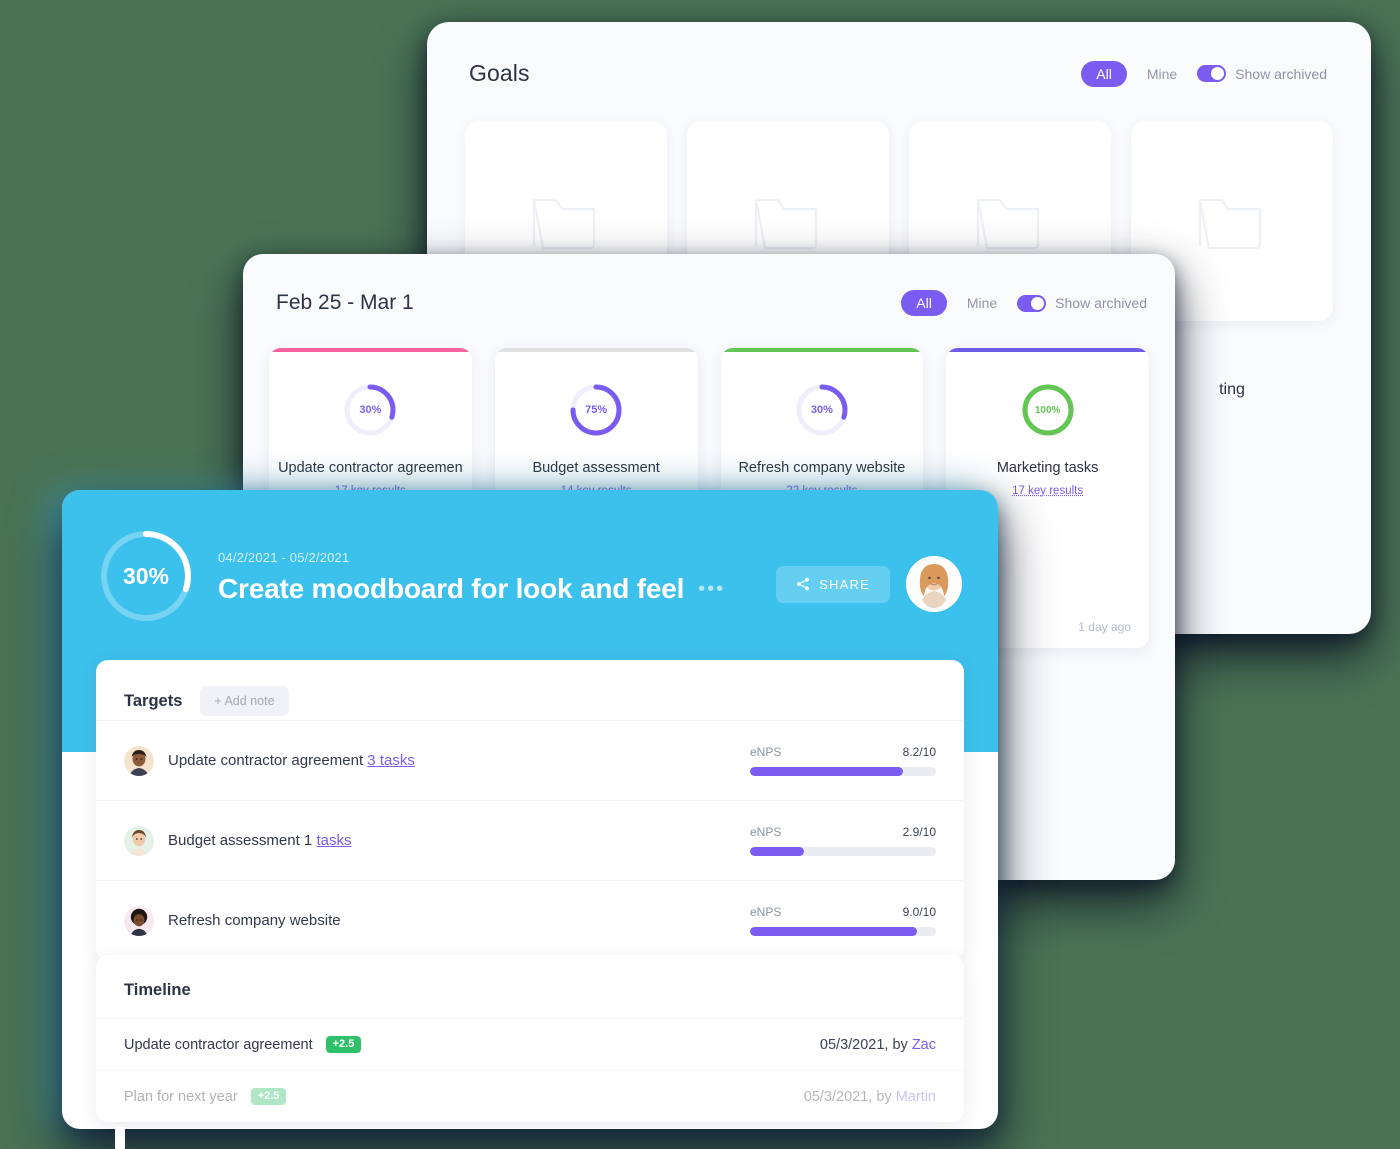 This screenshot has height=1149, width=1400. What do you see at coordinates (596, 468) in the screenshot?
I see `goal-card-title: Budget assessment` at bounding box center [596, 468].